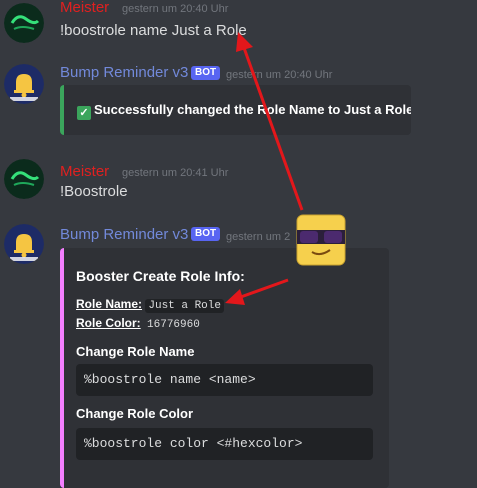  What do you see at coordinates (84, 113) in the screenshot?
I see `checkmark-icon: ✓` at bounding box center [84, 113].